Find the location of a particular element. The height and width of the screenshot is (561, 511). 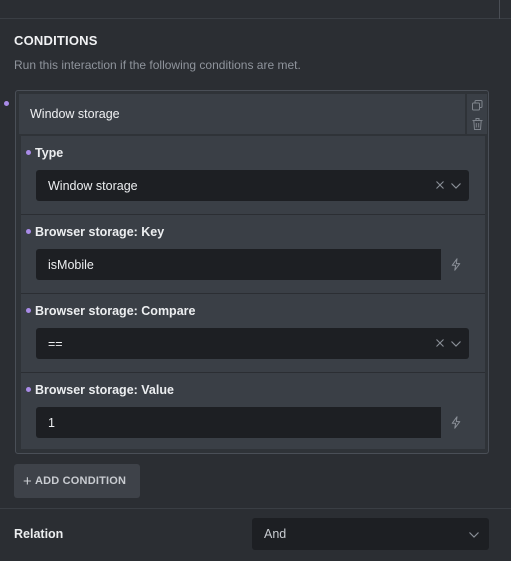

relation-select-value: And is located at coordinates (275, 534).